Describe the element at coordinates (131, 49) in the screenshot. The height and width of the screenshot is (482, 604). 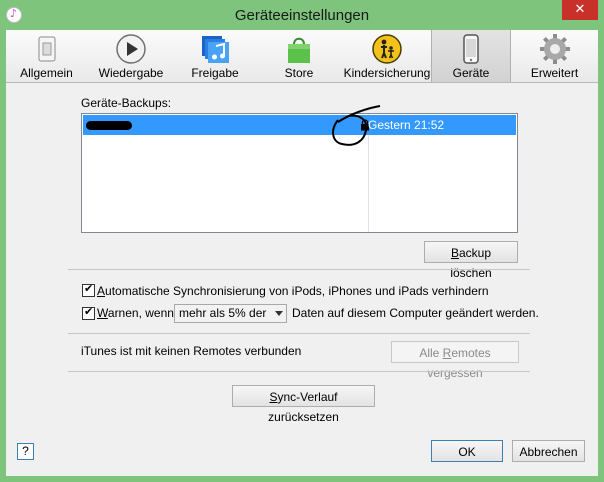
I see `play-icon` at that location.